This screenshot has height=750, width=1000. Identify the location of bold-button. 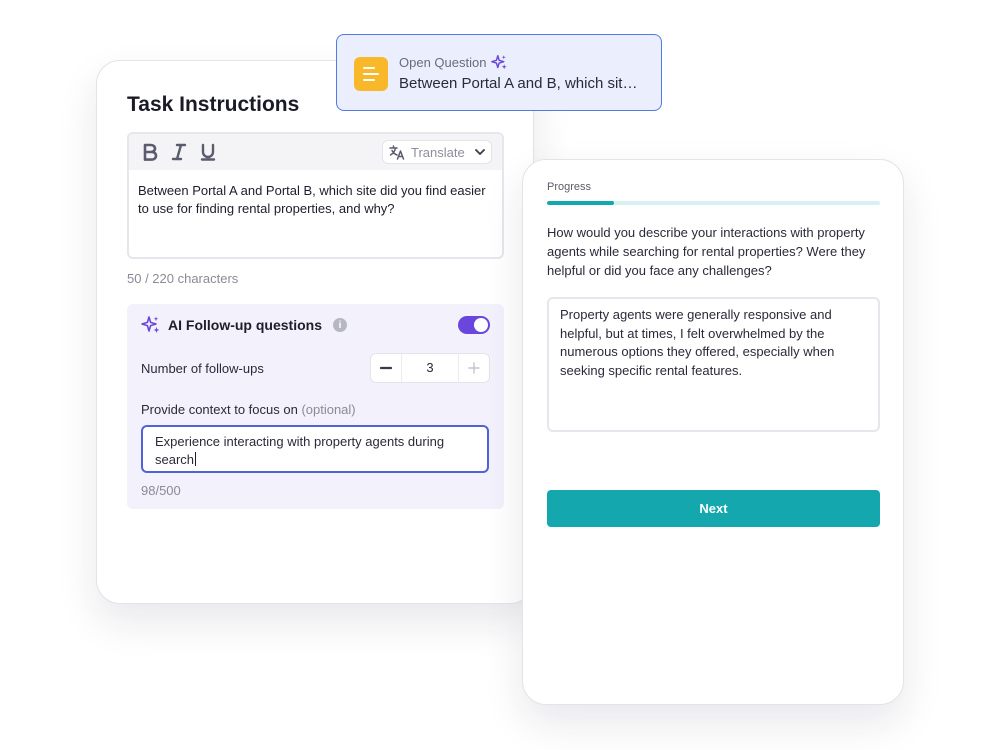
(150, 152).